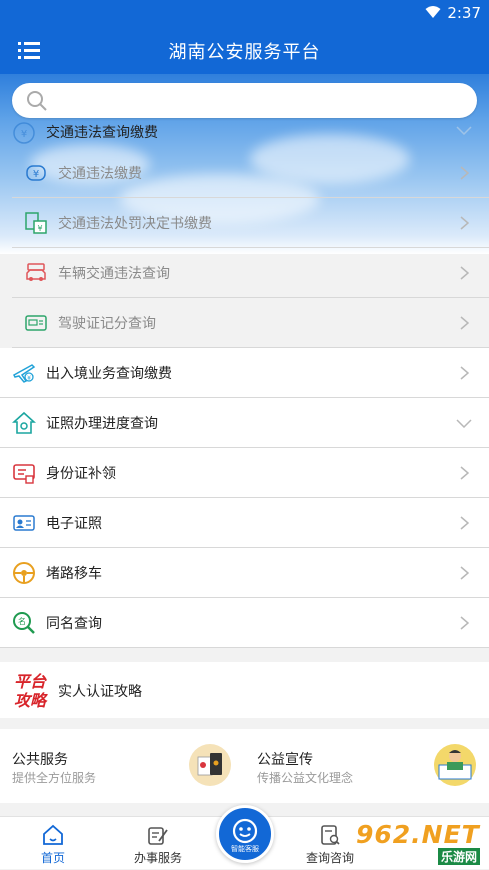 The image size is (489, 870). Describe the element at coordinates (244, 423) in the screenshot. I see `menu-item-progress-query: 证照办理进度查询` at that location.